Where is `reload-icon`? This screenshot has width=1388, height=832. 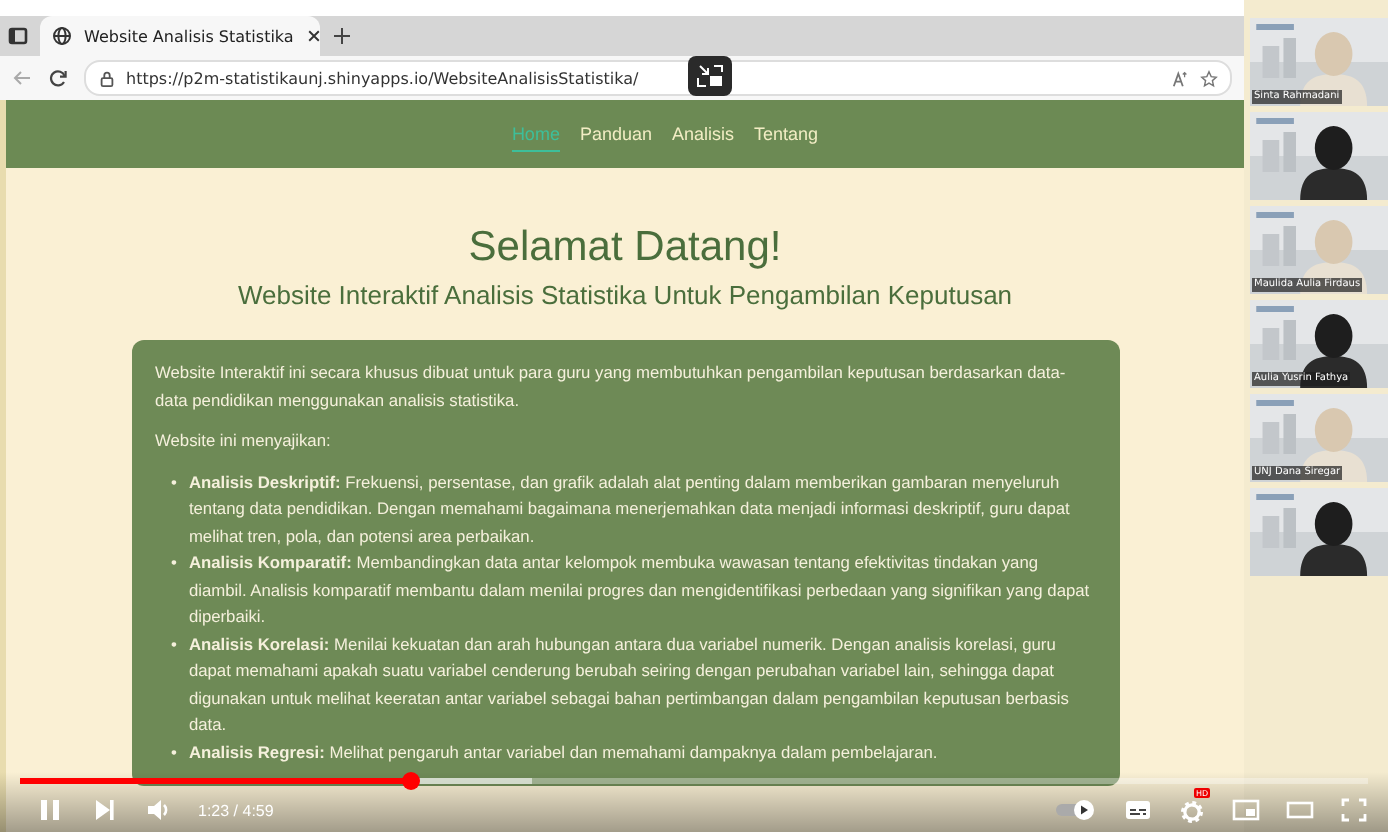
reload-icon is located at coordinates (58, 78).